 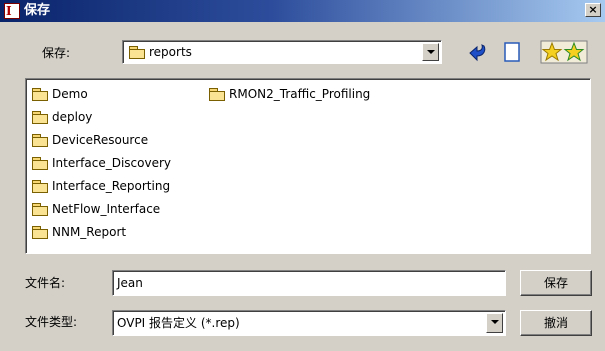 I want to click on list-item: RMON2_Traffic_Profiling, so click(x=289, y=94).